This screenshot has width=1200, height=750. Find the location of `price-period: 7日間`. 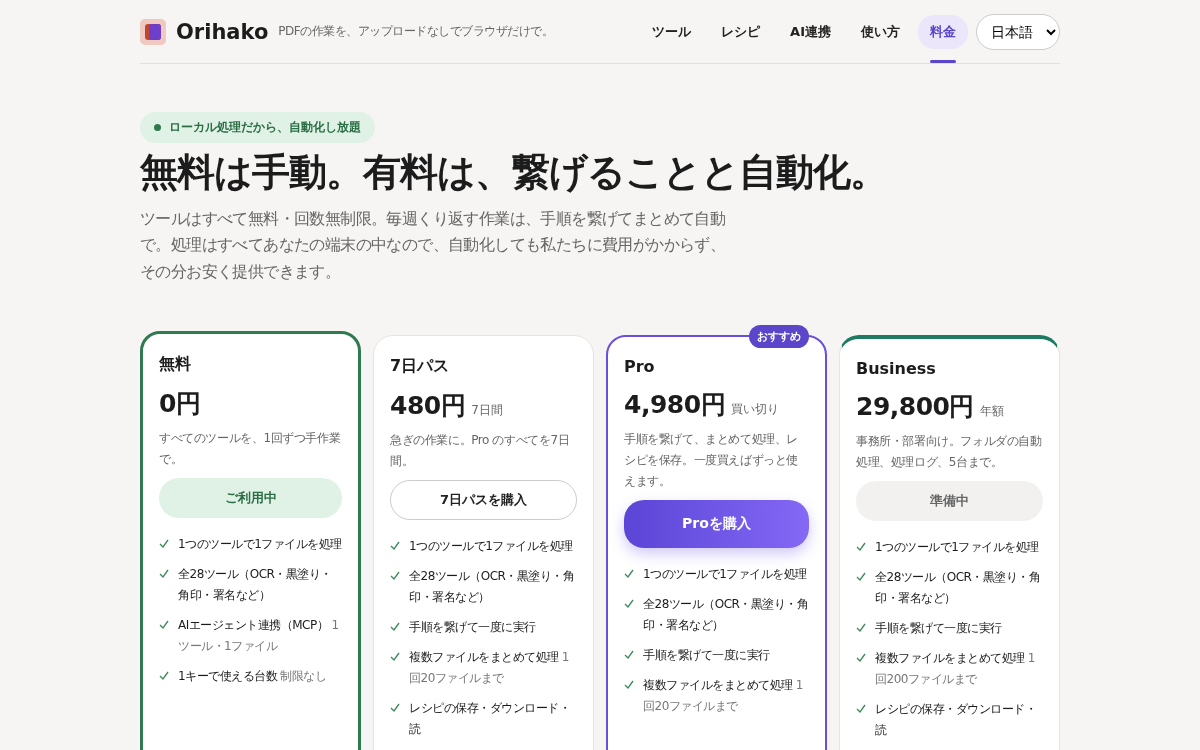

price-period: 7日間 is located at coordinates (487, 411).